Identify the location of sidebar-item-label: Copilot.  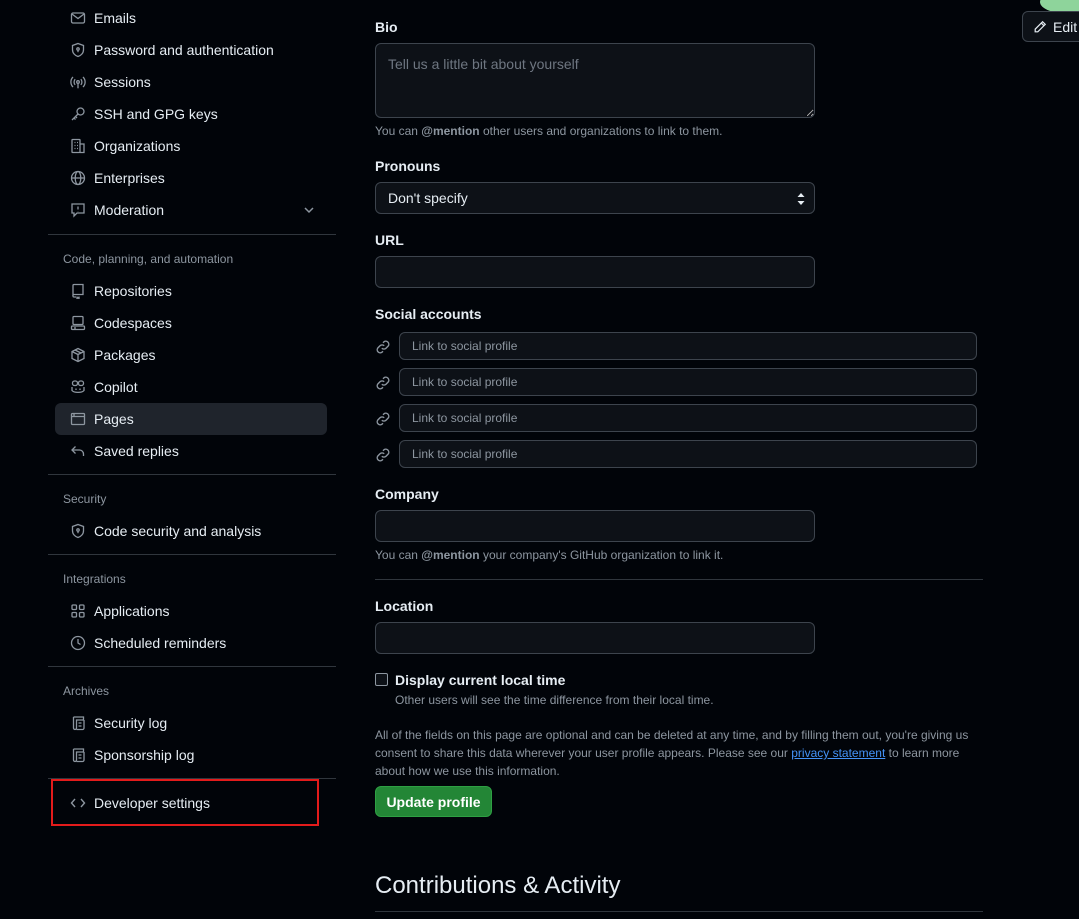
(116, 387).